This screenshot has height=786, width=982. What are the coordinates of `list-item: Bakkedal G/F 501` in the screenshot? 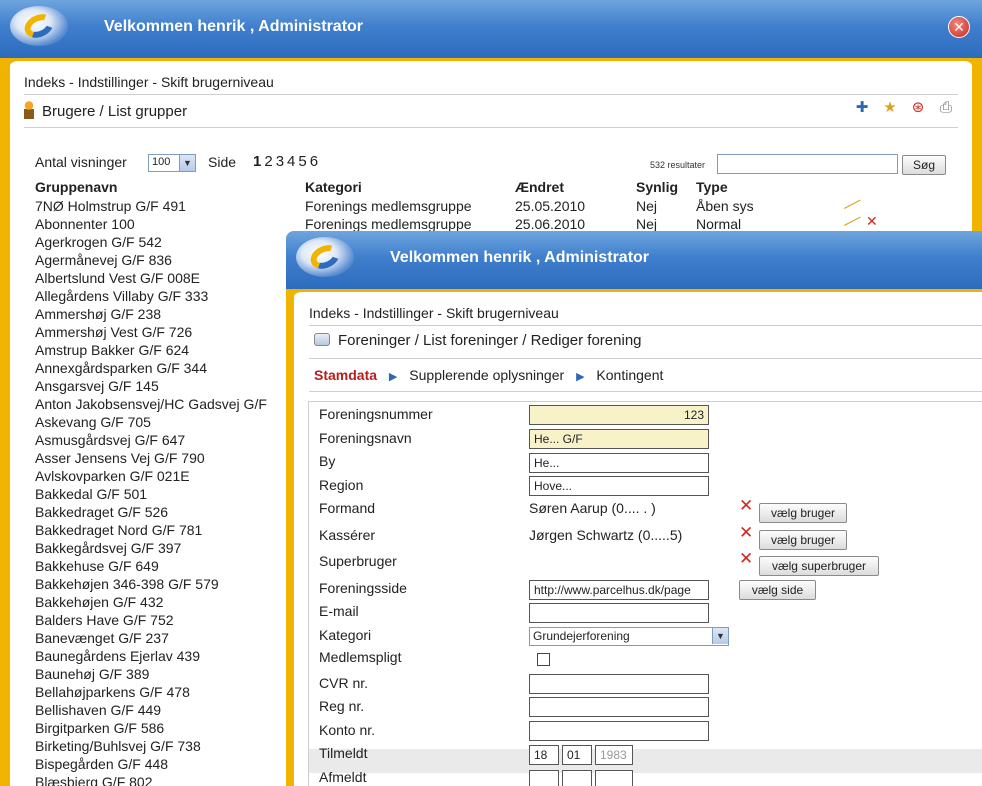 It's located at (165, 494).